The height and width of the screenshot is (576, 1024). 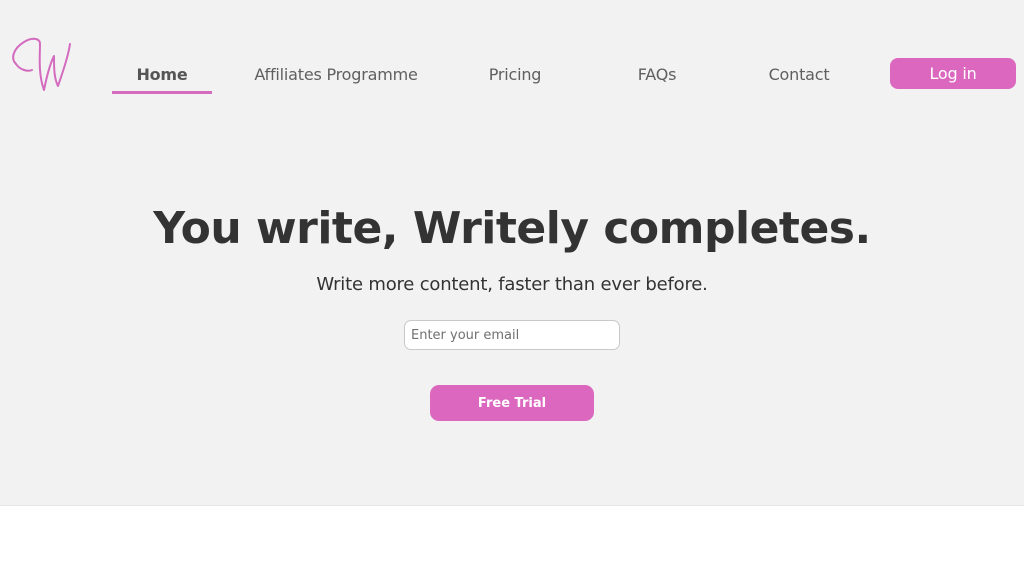 What do you see at coordinates (162, 75) in the screenshot?
I see `nav-home: Home` at bounding box center [162, 75].